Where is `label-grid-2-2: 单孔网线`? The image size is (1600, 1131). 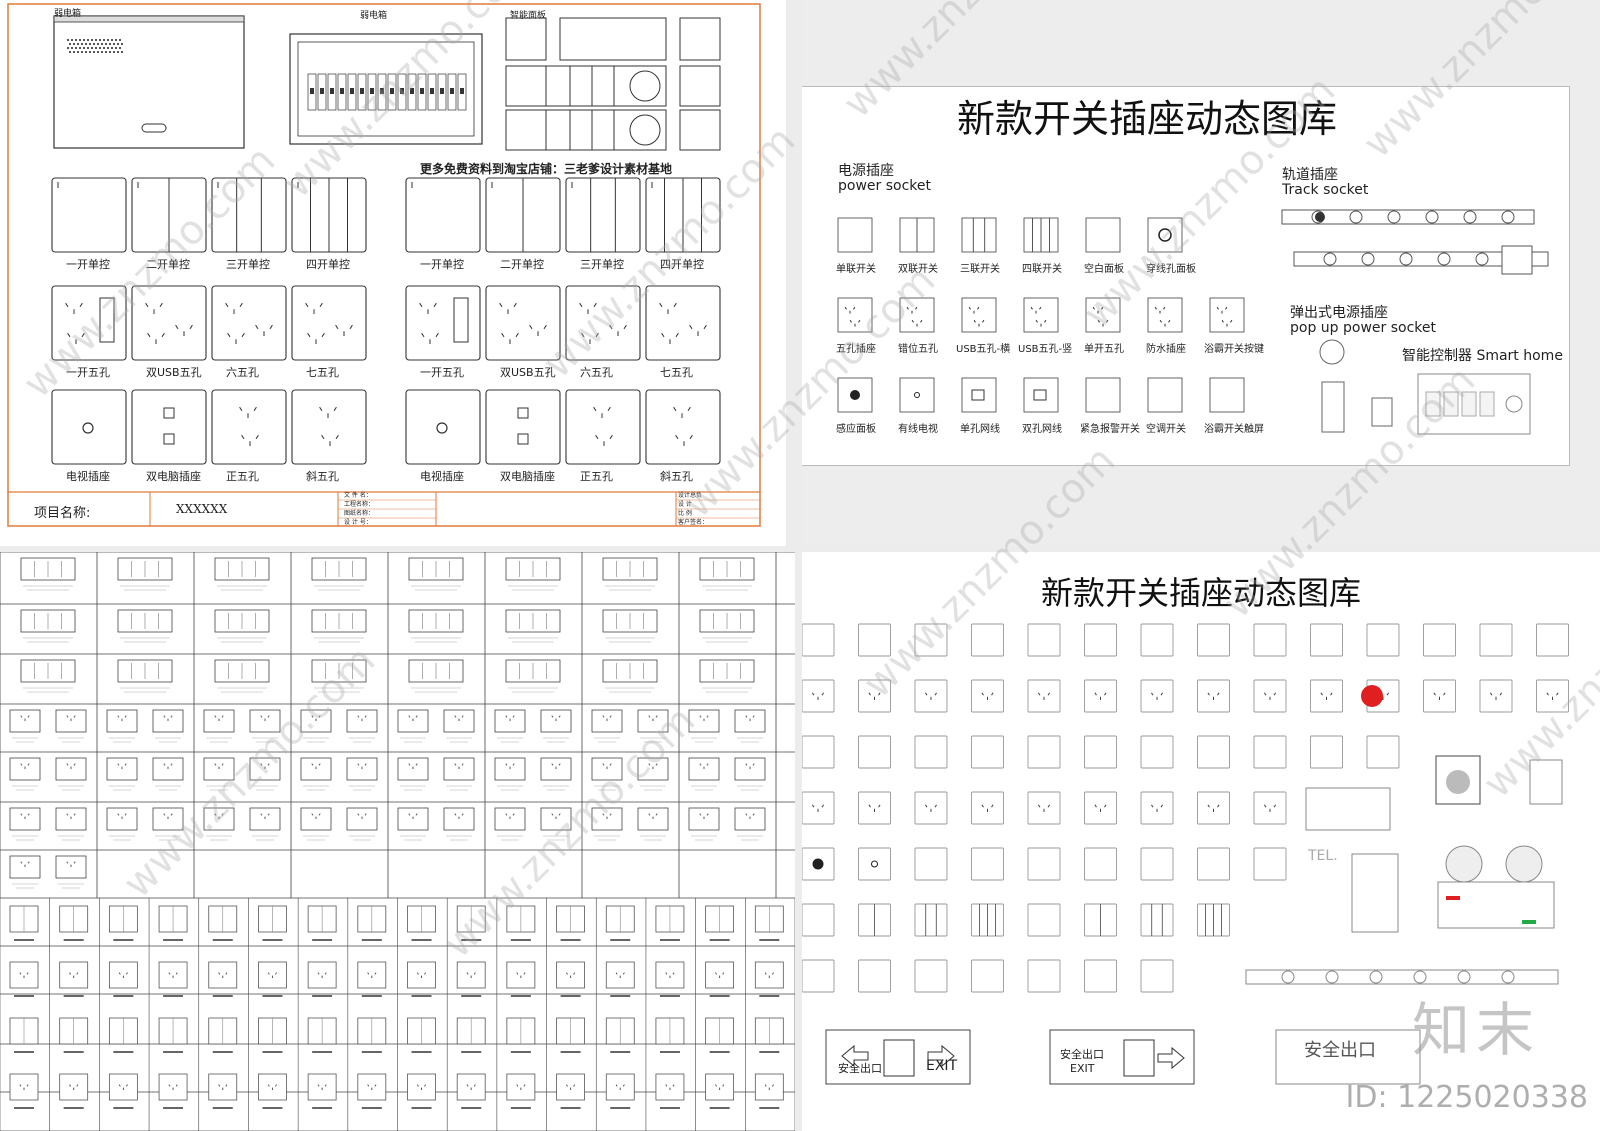
label-grid-2-2: 单孔网线 is located at coordinates (980, 429).